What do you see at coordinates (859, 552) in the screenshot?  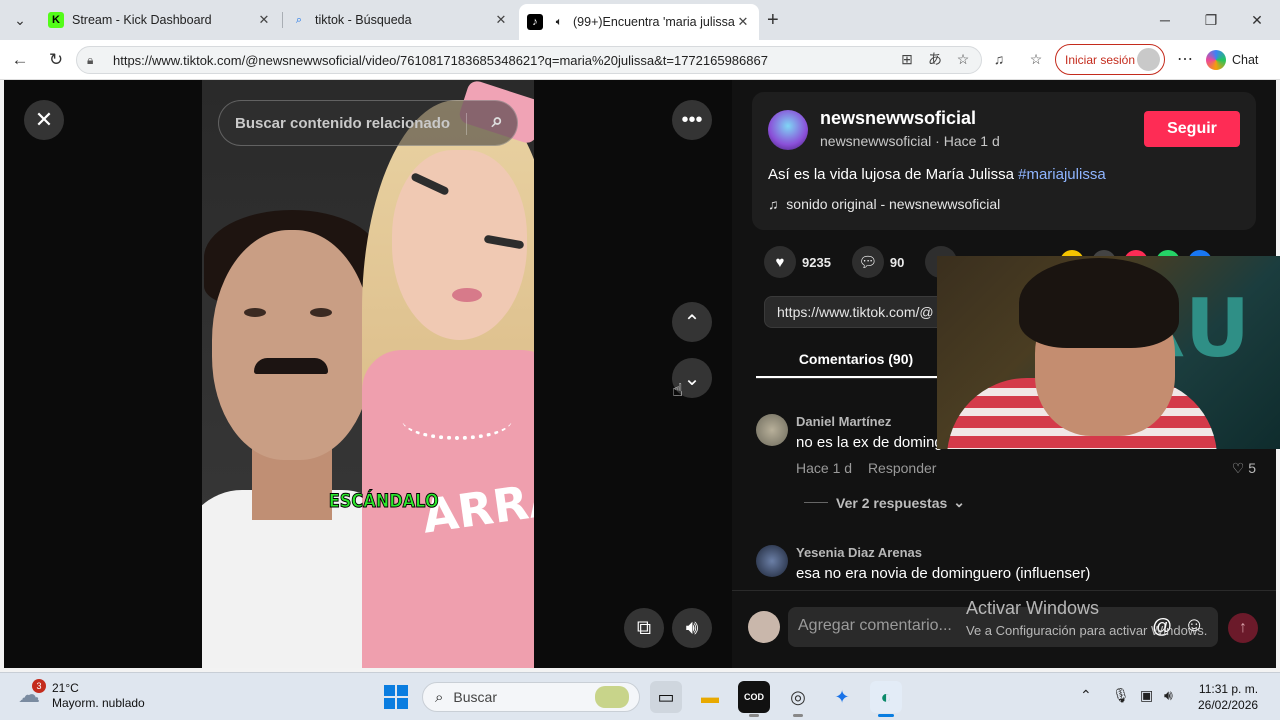 I see `commenter-name: Yesenia Diaz Arenas` at bounding box center [859, 552].